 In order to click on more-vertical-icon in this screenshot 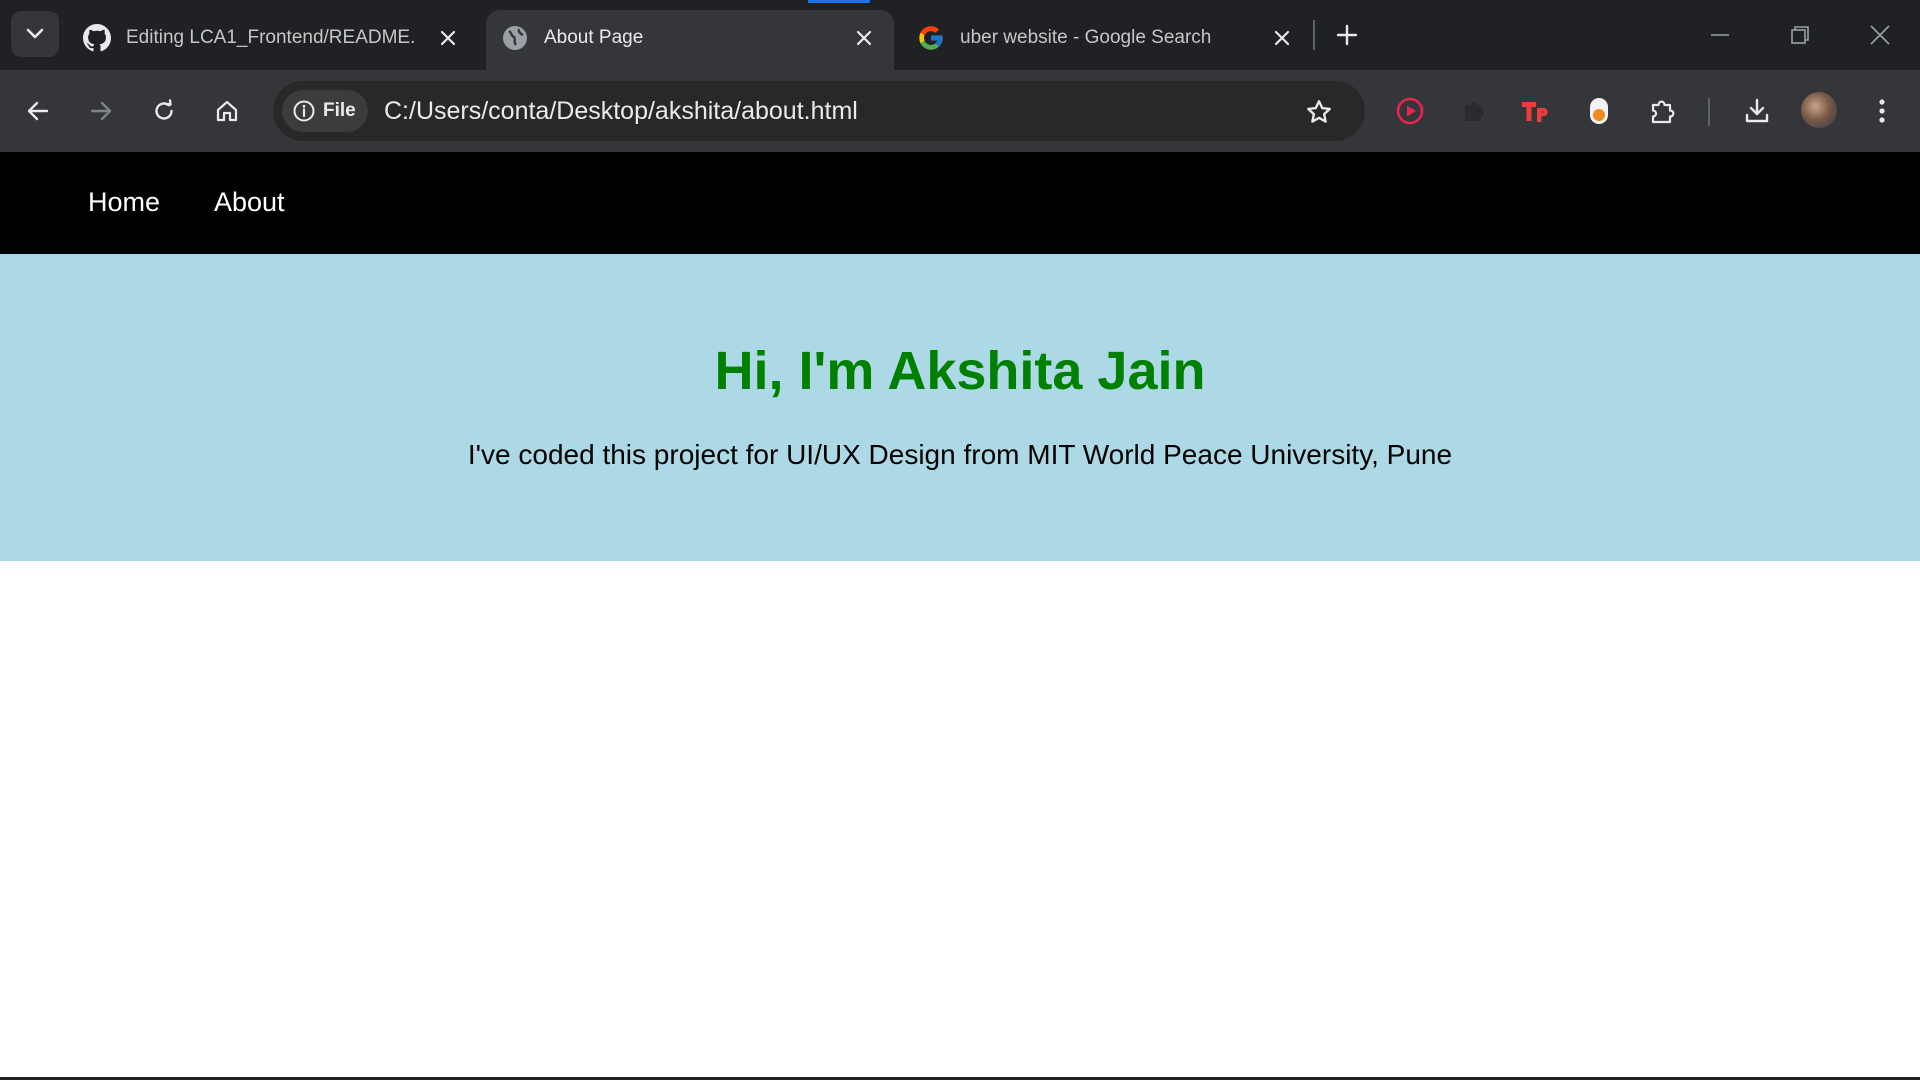, I will do `click(1882, 111)`.